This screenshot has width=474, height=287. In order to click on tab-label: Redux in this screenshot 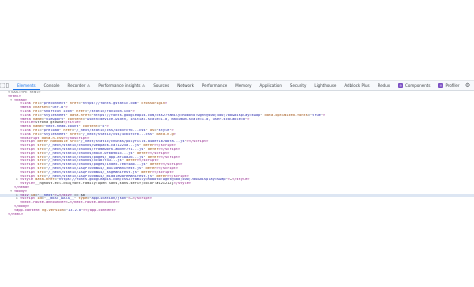, I will do `click(384, 85)`.